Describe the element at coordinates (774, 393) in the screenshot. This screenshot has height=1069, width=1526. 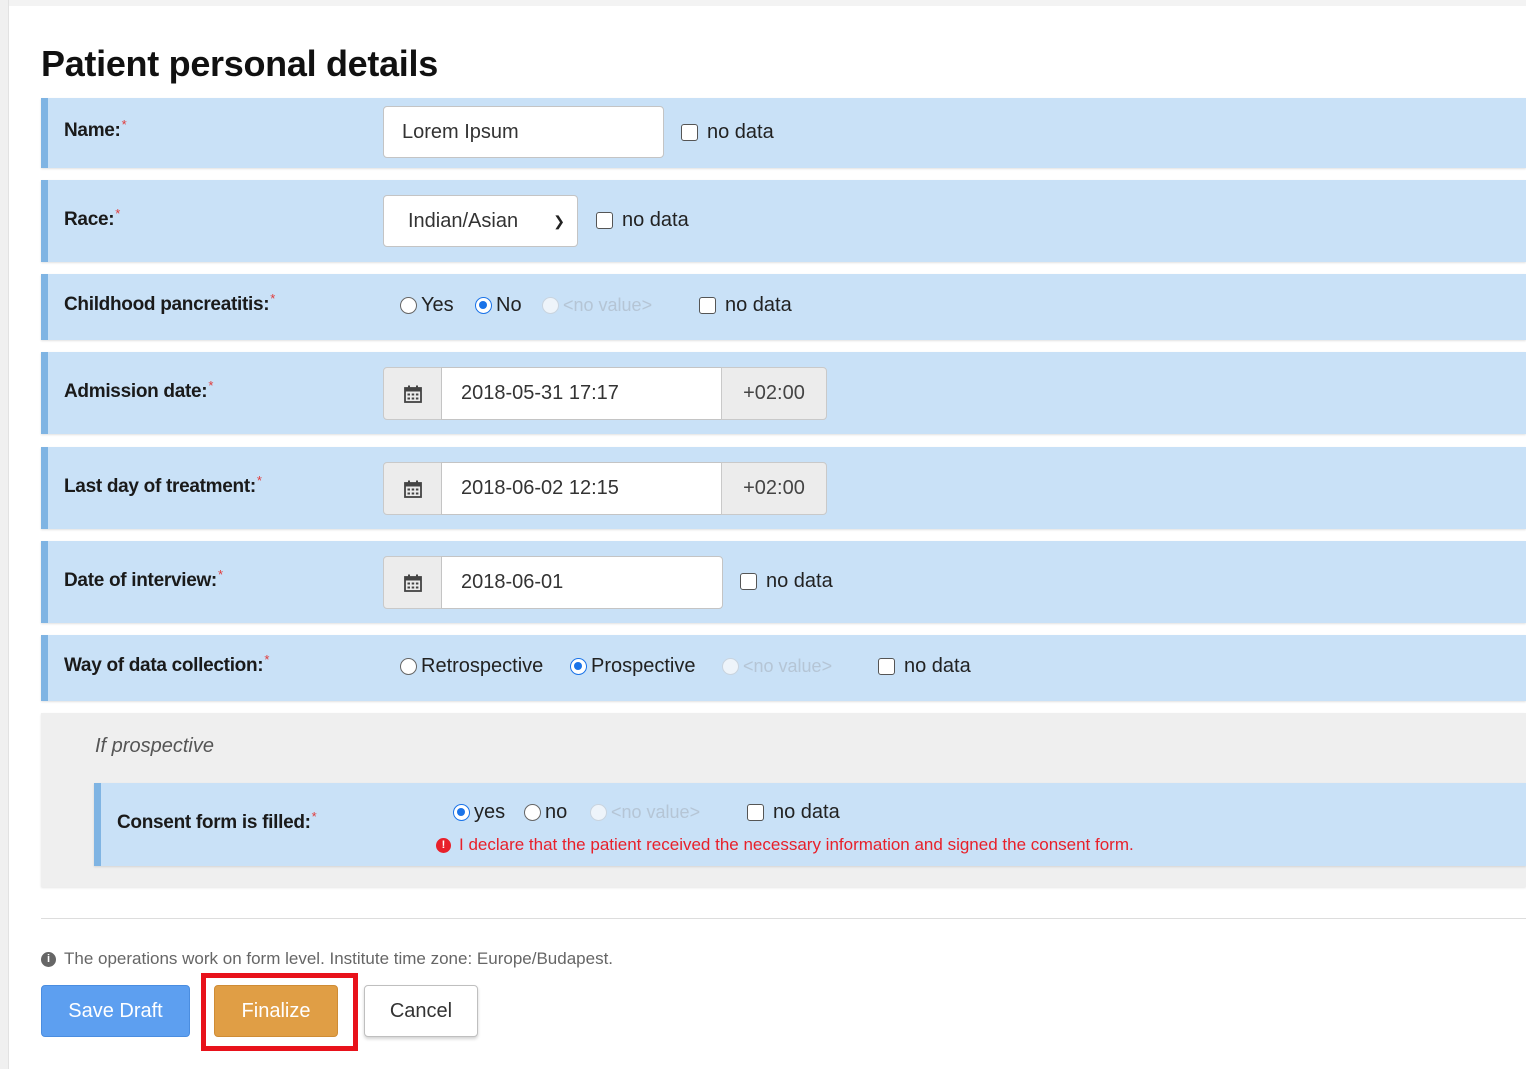
I see `admission-timezone: +02:00` at that location.